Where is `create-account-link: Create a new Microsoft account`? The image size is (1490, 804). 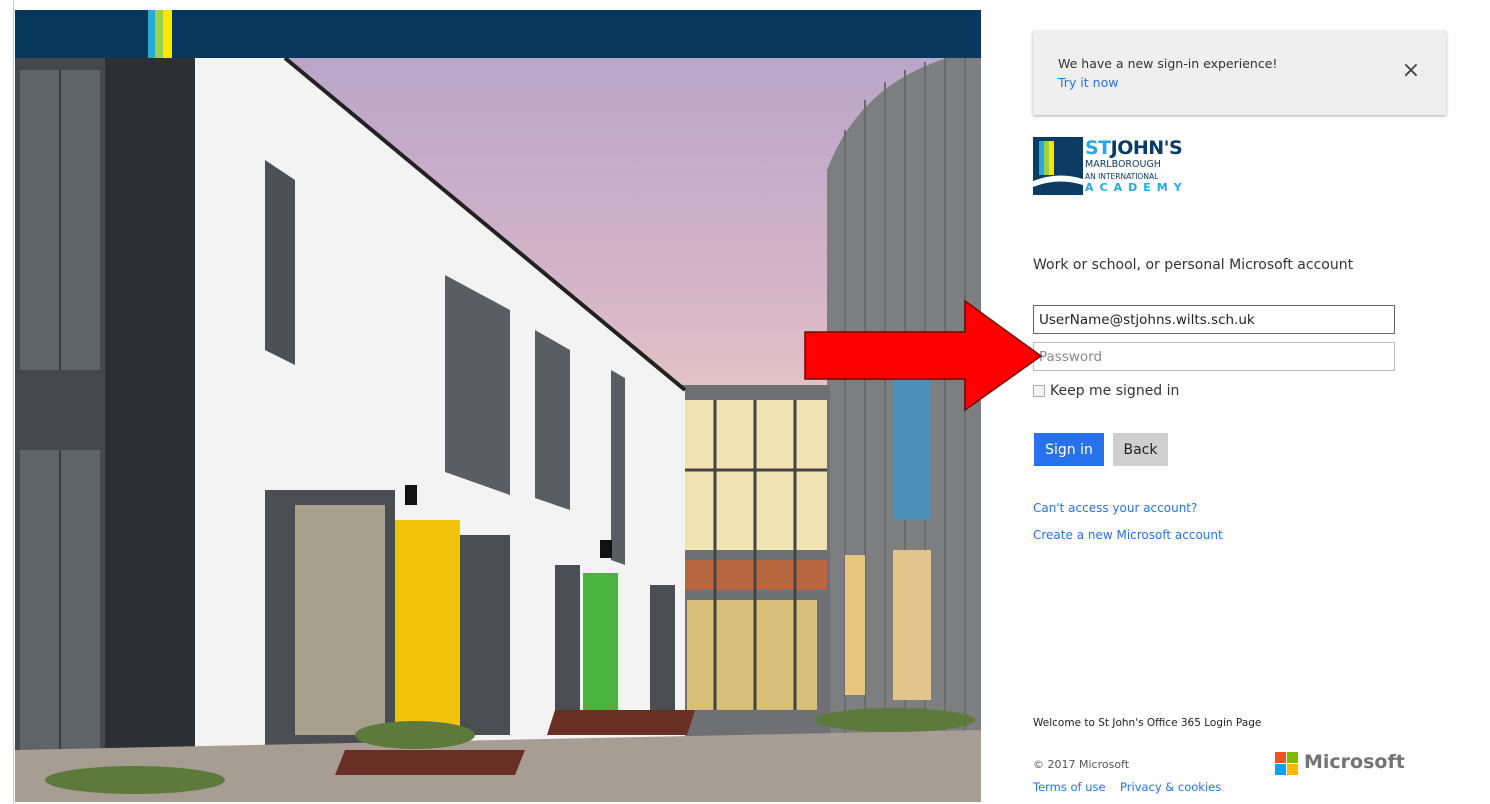
create-account-link: Create a new Microsoft account is located at coordinates (1128, 535).